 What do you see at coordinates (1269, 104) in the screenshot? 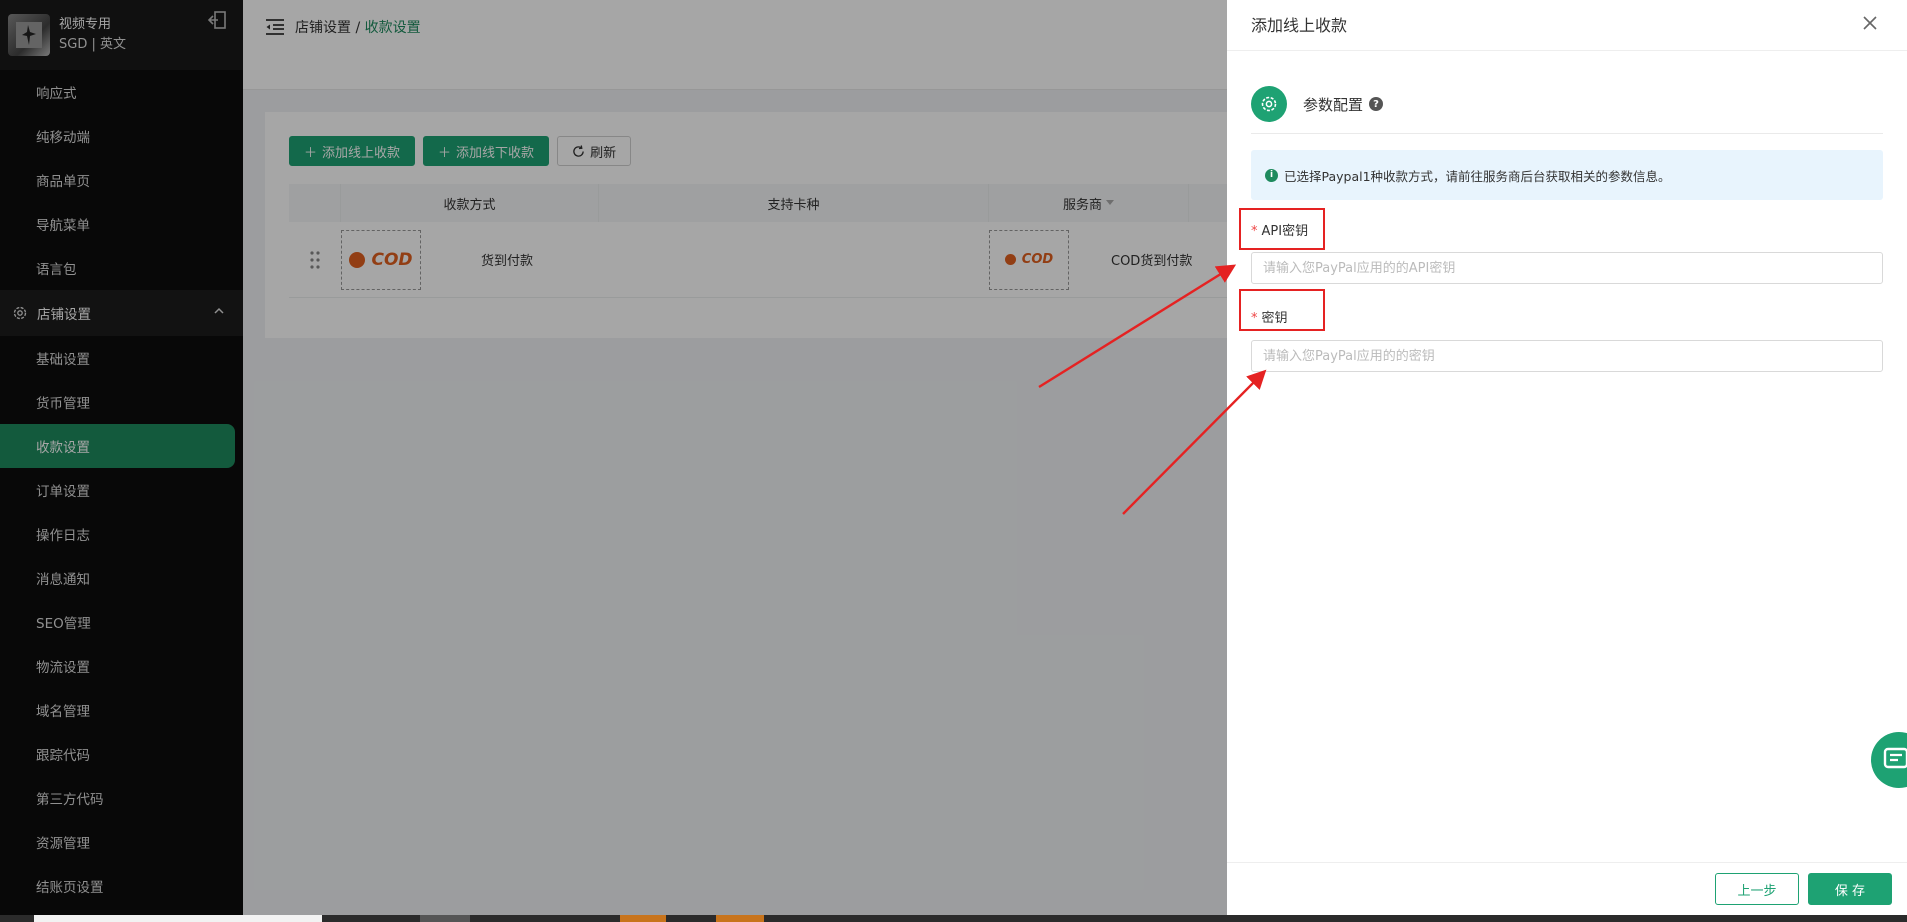
I see `settings-step-icon` at bounding box center [1269, 104].